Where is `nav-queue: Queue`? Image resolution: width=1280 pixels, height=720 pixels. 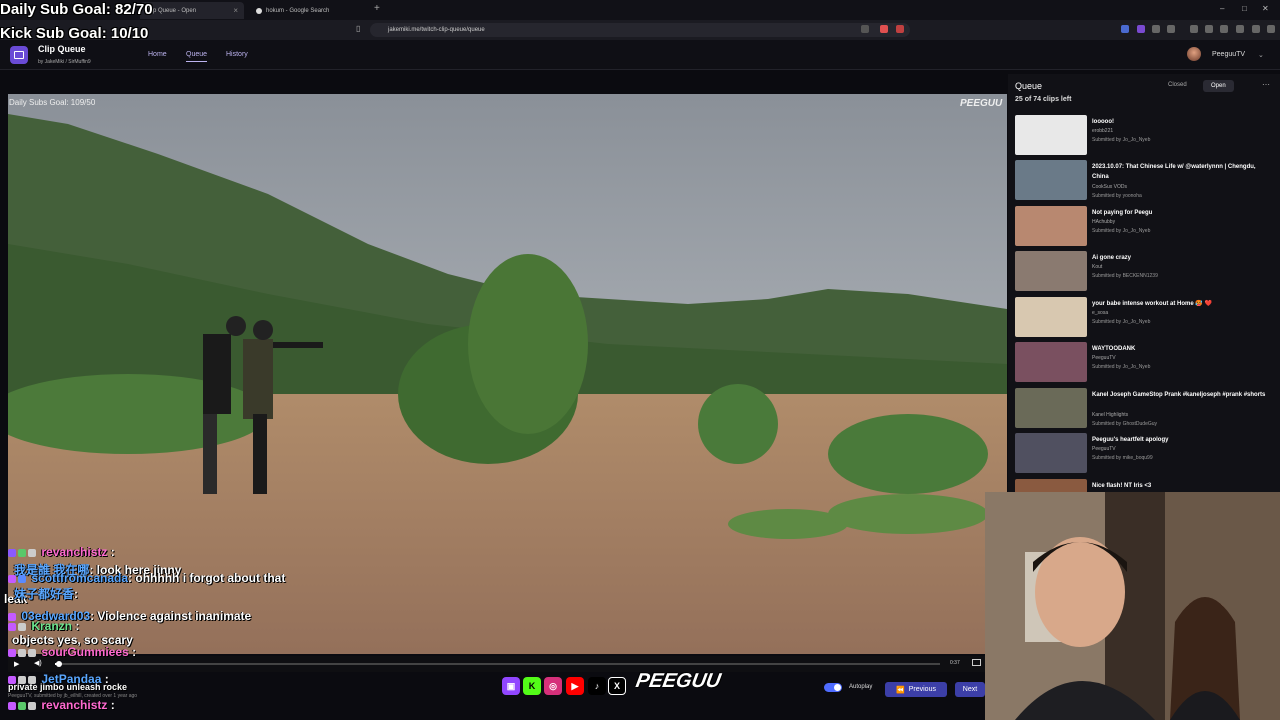
nav-queue: Queue is located at coordinates (197, 56).